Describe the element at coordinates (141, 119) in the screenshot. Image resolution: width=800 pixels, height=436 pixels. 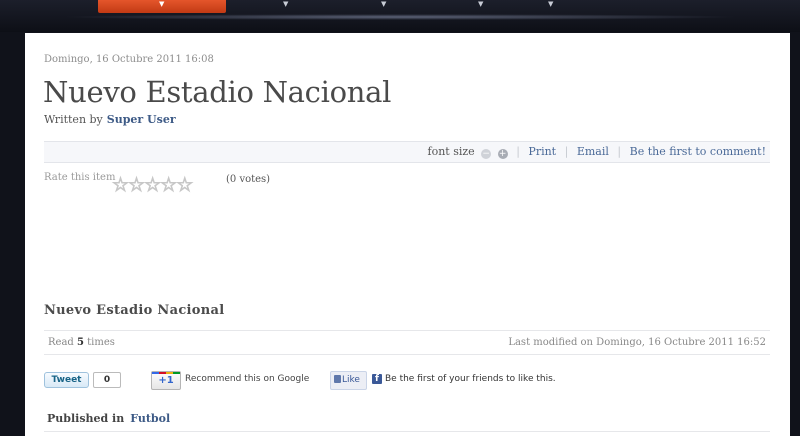
I see `author-link: Super User` at that location.